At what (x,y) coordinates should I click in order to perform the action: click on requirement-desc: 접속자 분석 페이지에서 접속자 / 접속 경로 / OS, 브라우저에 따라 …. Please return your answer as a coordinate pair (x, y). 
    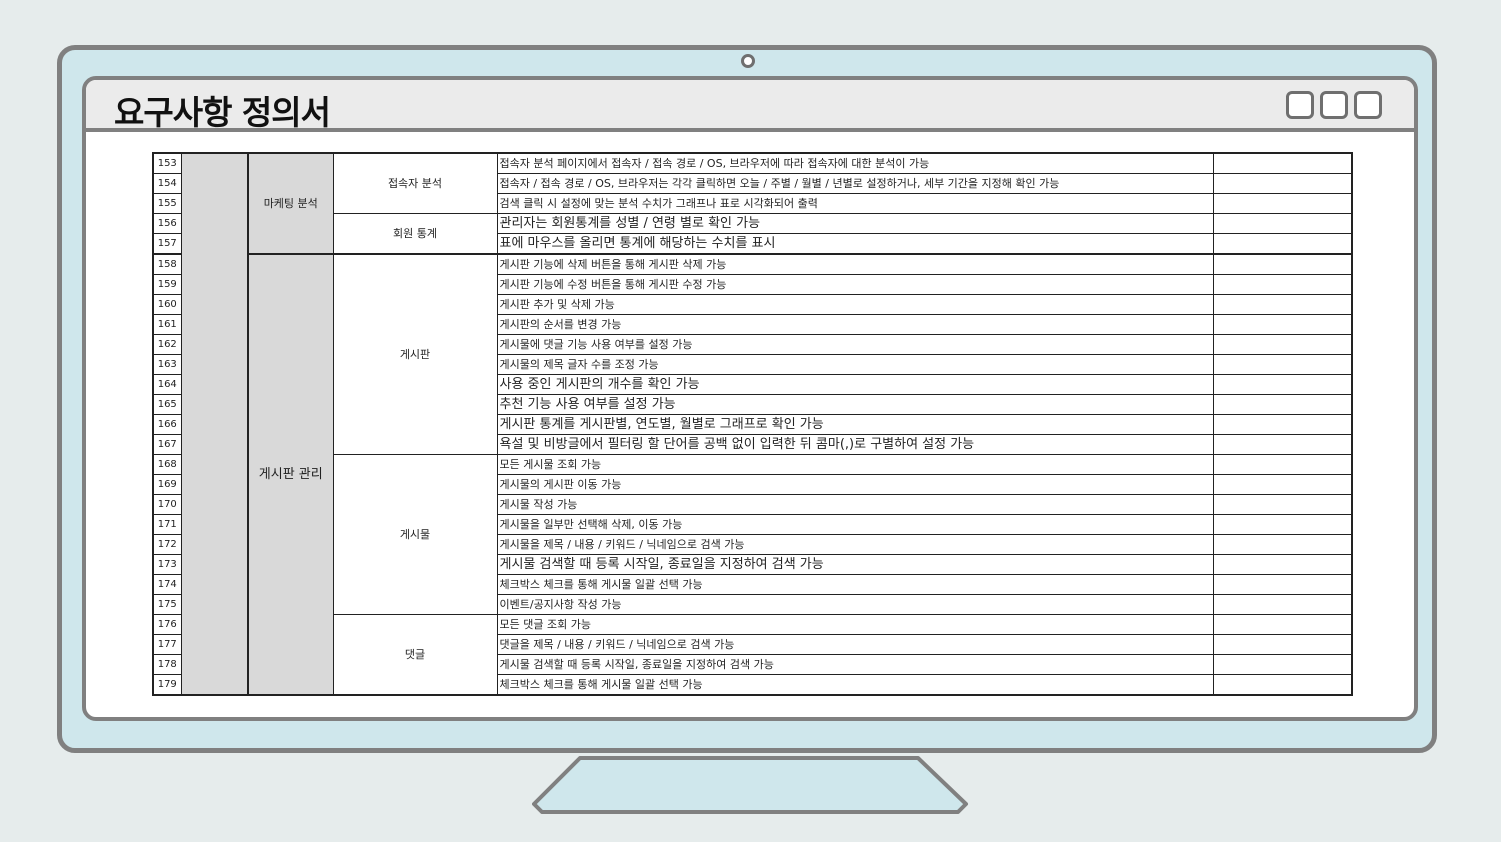
    Looking at the image, I should click on (855, 163).